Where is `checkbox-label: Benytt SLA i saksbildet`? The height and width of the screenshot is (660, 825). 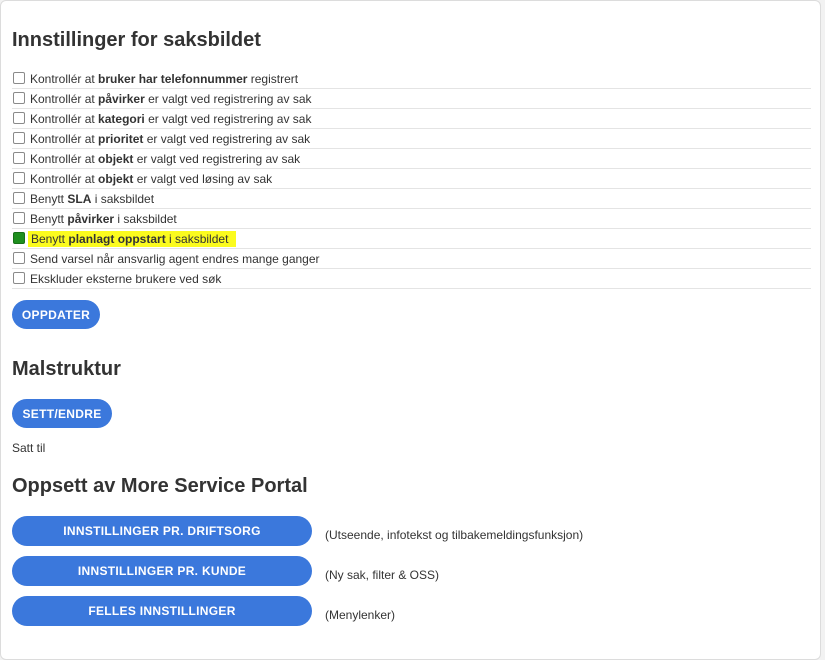
checkbox-label: Benytt SLA i saksbildet is located at coordinates (92, 199).